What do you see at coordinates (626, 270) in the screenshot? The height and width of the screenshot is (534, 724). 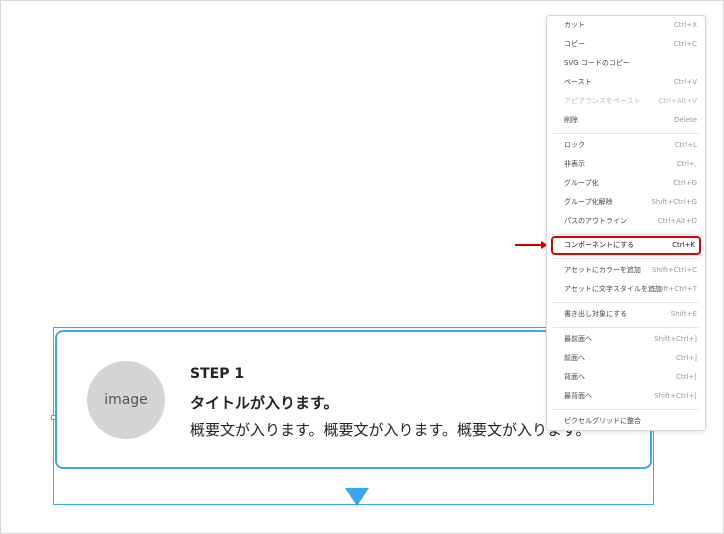 I see `menu-item-add-color-asset: アセットにカラーを追加 Shift+Ctrl+C` at bounding box center [626, 270].